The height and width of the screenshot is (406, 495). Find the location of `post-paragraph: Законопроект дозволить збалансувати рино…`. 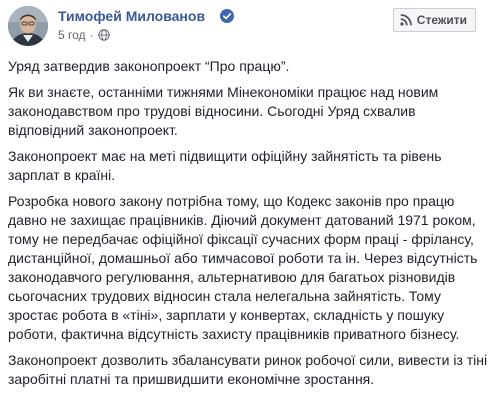

post-paragraph: Законопроект дозволить збалансувати рино… is located at coordinates (248, 369).